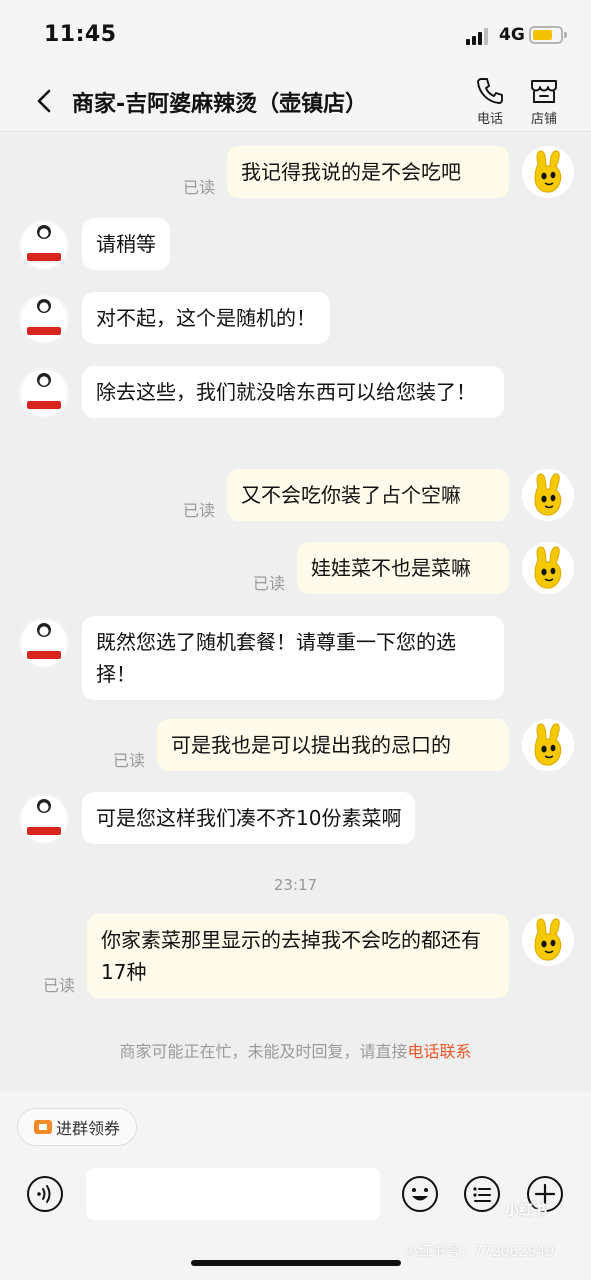  I want to click on message-input, so click(233, 1194).